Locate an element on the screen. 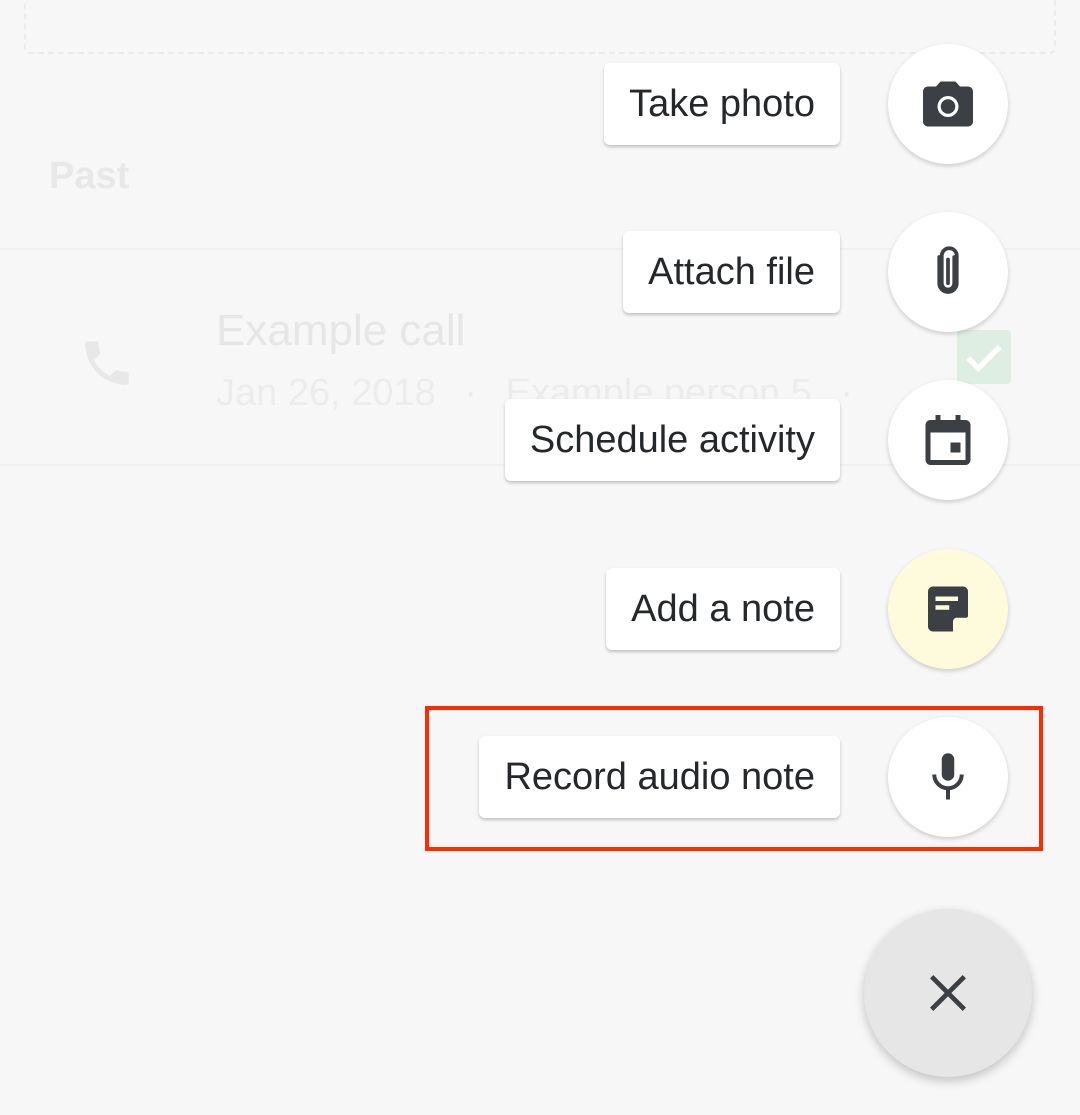 This screenshot has width=1080, height=1115. take-photo-button is located at coordinates (948, 104).